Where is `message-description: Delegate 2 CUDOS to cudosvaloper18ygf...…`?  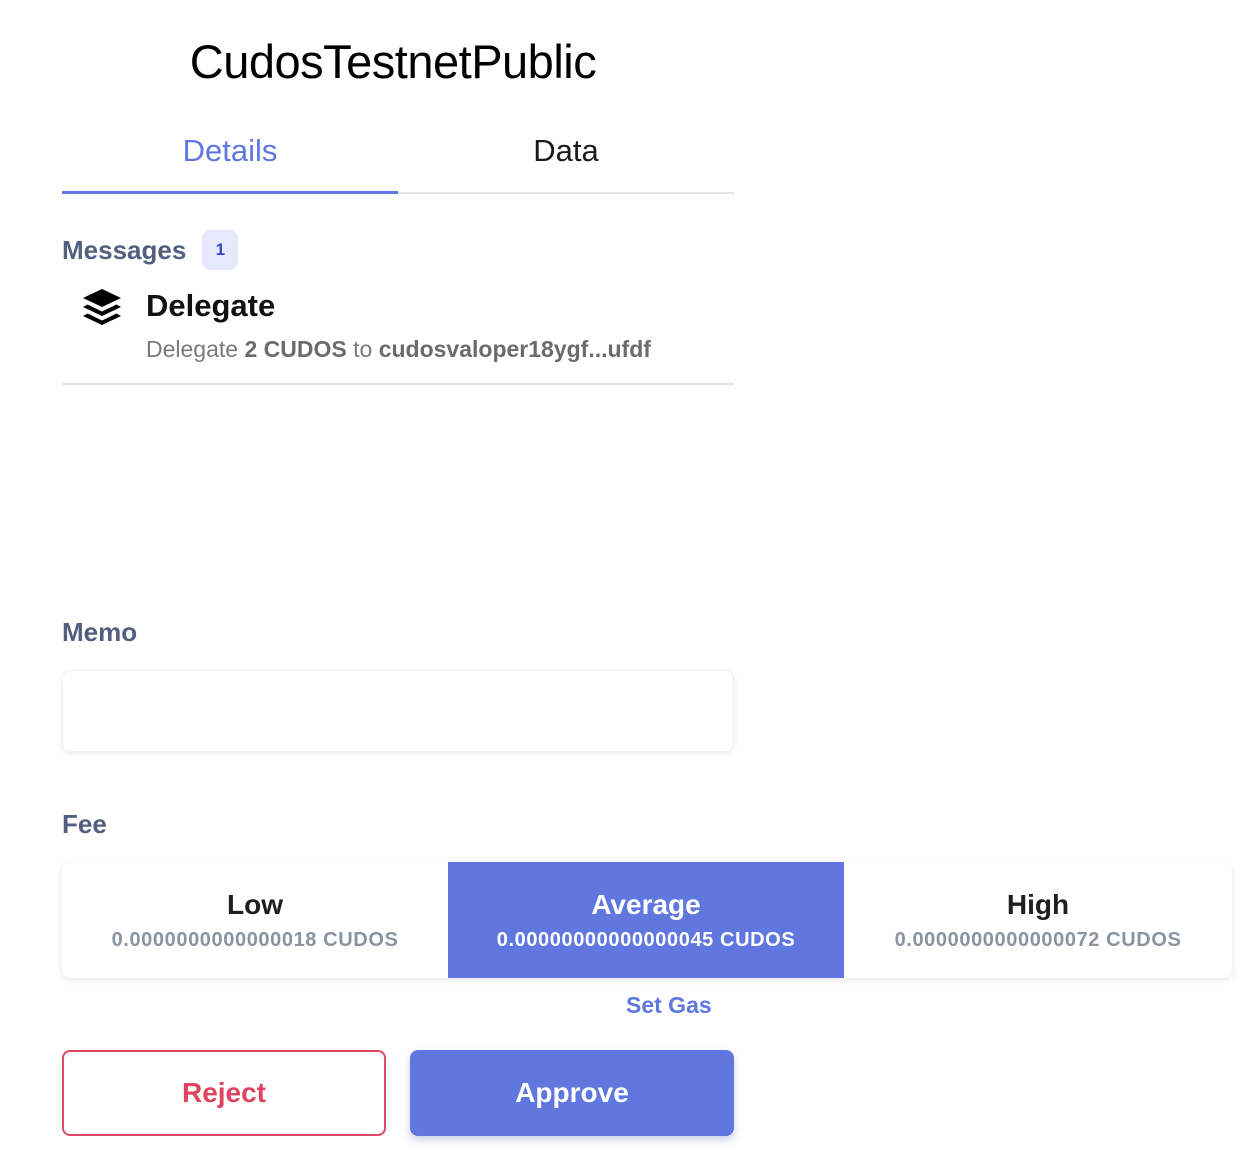
message-description: Delegate 2 CUDOS to cudosvaloper18ygf...… is located at coordinates (398, 349).